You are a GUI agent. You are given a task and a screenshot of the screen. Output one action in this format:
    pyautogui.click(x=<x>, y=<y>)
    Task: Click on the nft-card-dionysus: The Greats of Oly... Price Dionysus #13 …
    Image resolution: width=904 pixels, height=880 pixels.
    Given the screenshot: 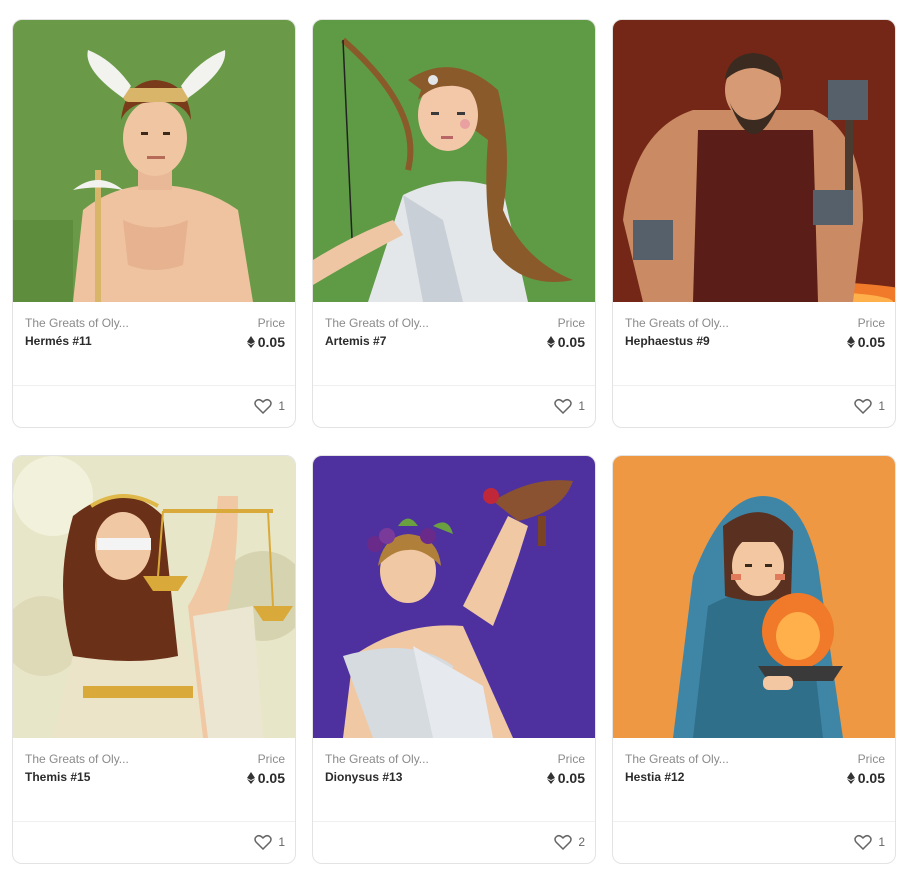 What is the action you would take?
    pyautogui.click(x=454, y=659)
    